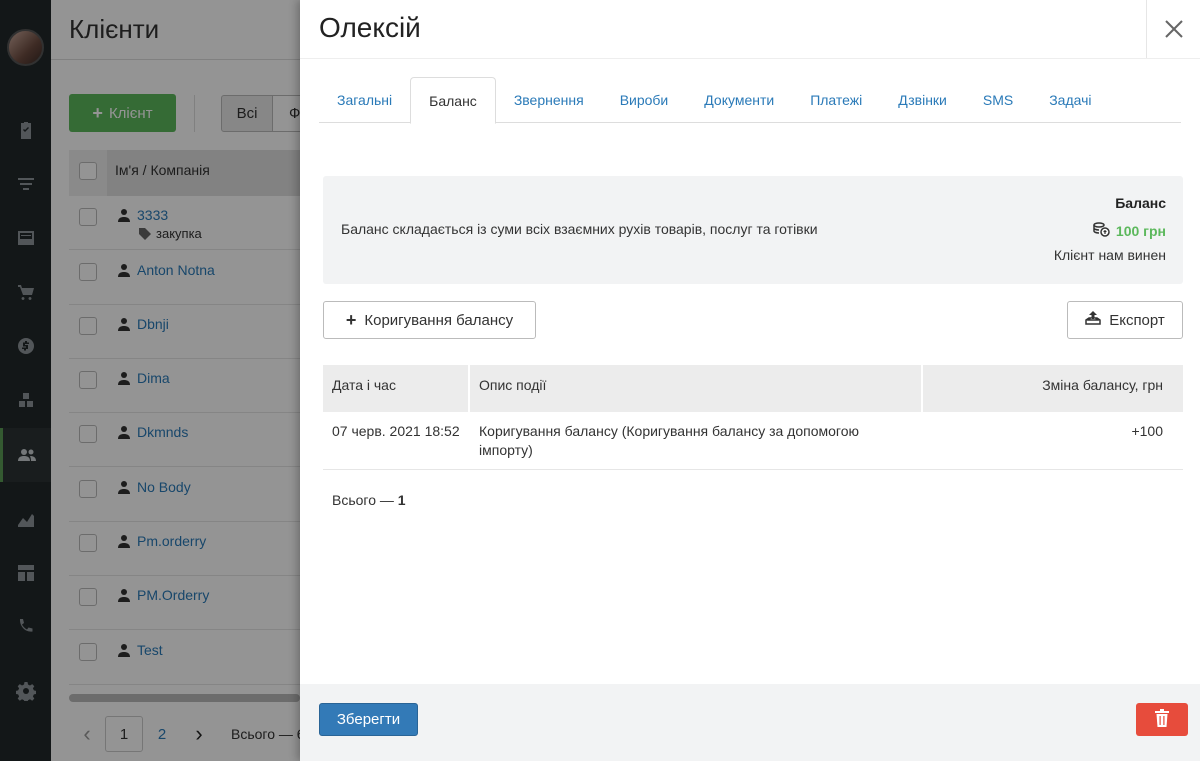  I want to click on client-name-link: Dkmnds, so click(152, 432).